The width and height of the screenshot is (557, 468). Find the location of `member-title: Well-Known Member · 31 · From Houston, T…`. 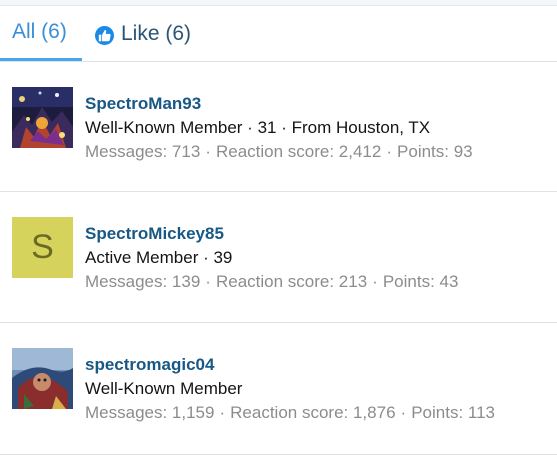

member-title: Well-Known Member · 31 · From Houston, T… is located at coordinates (258, 127).